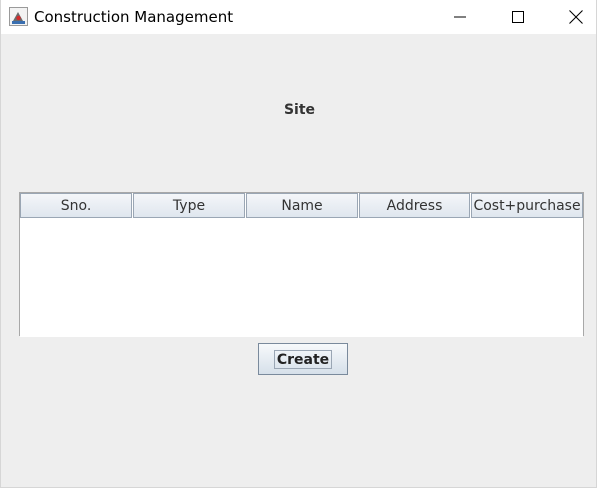 The image size is (597, 488). What do you see at coordinates (134, 17) in the screenshot?
I see `window-title: Construction Management` at bounding box center [134, 17].